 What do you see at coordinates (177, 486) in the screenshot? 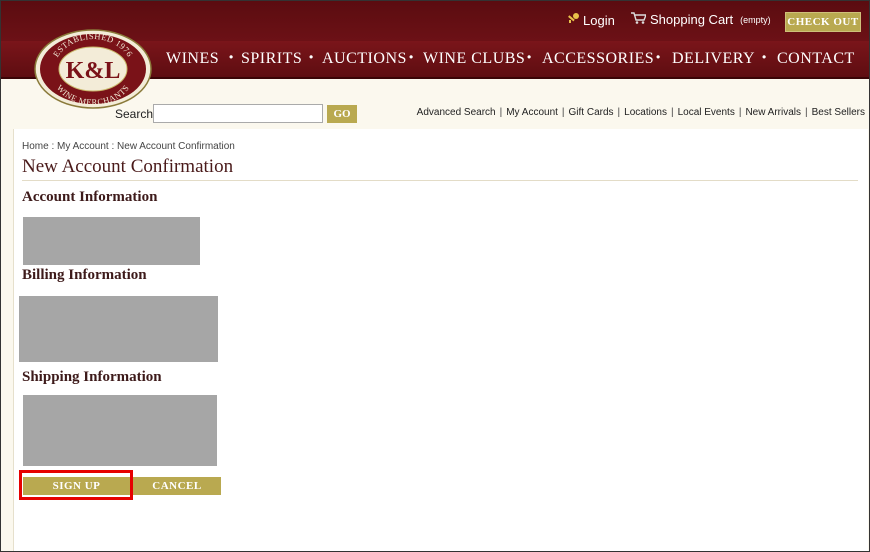
I see `cancel-button: CANCEL` at bounding box center [177, 486].